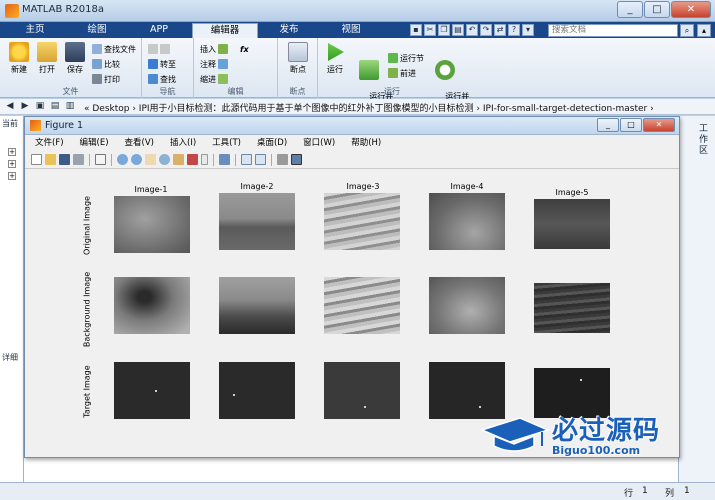 Image resolution: width=715 pixels, height=500 pixels. What do you see at coordinates (70, 106) in the screenshot?
I see `folder-icon: ▥` at bounding box center [70, 106].